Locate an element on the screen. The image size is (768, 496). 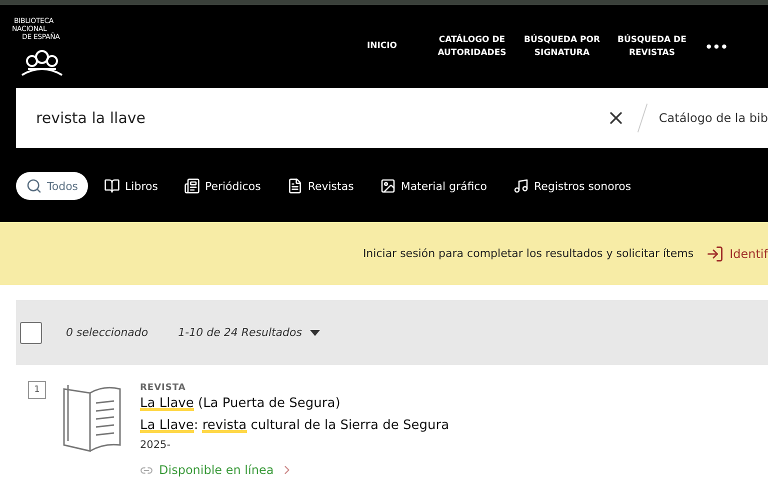
more-menu: ••• is located at coordinates (716, 47).